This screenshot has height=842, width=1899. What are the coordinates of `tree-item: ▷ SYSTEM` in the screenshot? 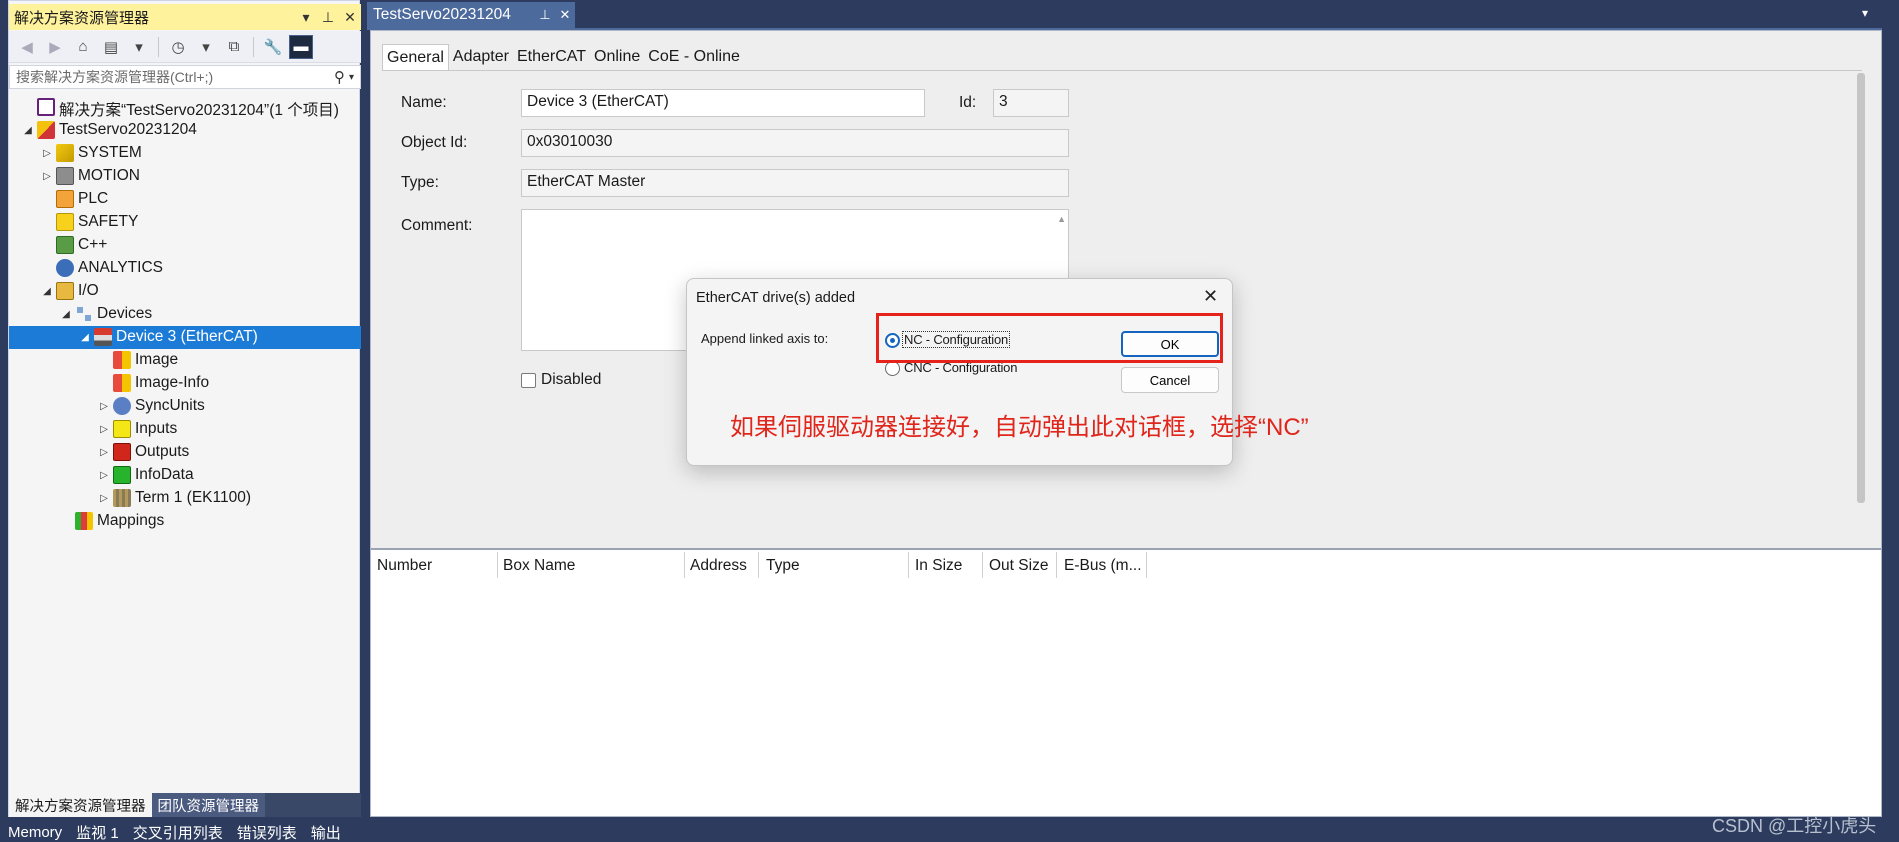 It's located at (185, 153).